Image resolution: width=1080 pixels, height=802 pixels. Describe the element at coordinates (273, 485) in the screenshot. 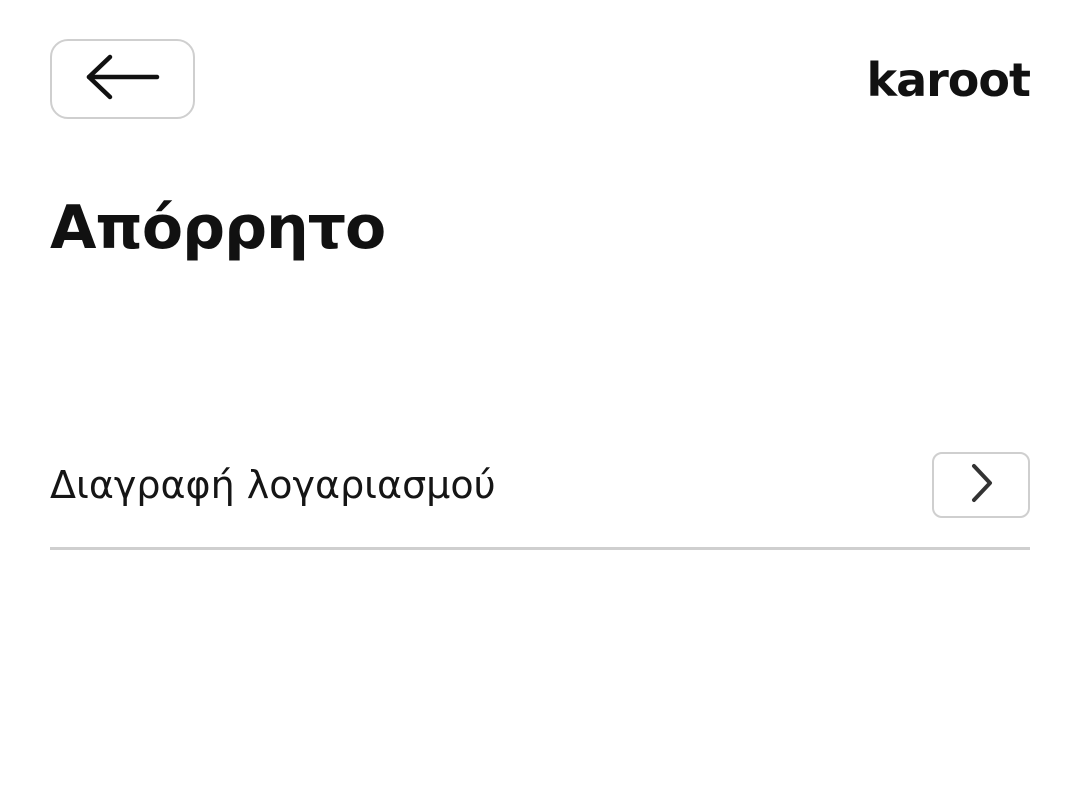

I see `settings-item-label: Διαγραφή λογαριασμού` at that location.